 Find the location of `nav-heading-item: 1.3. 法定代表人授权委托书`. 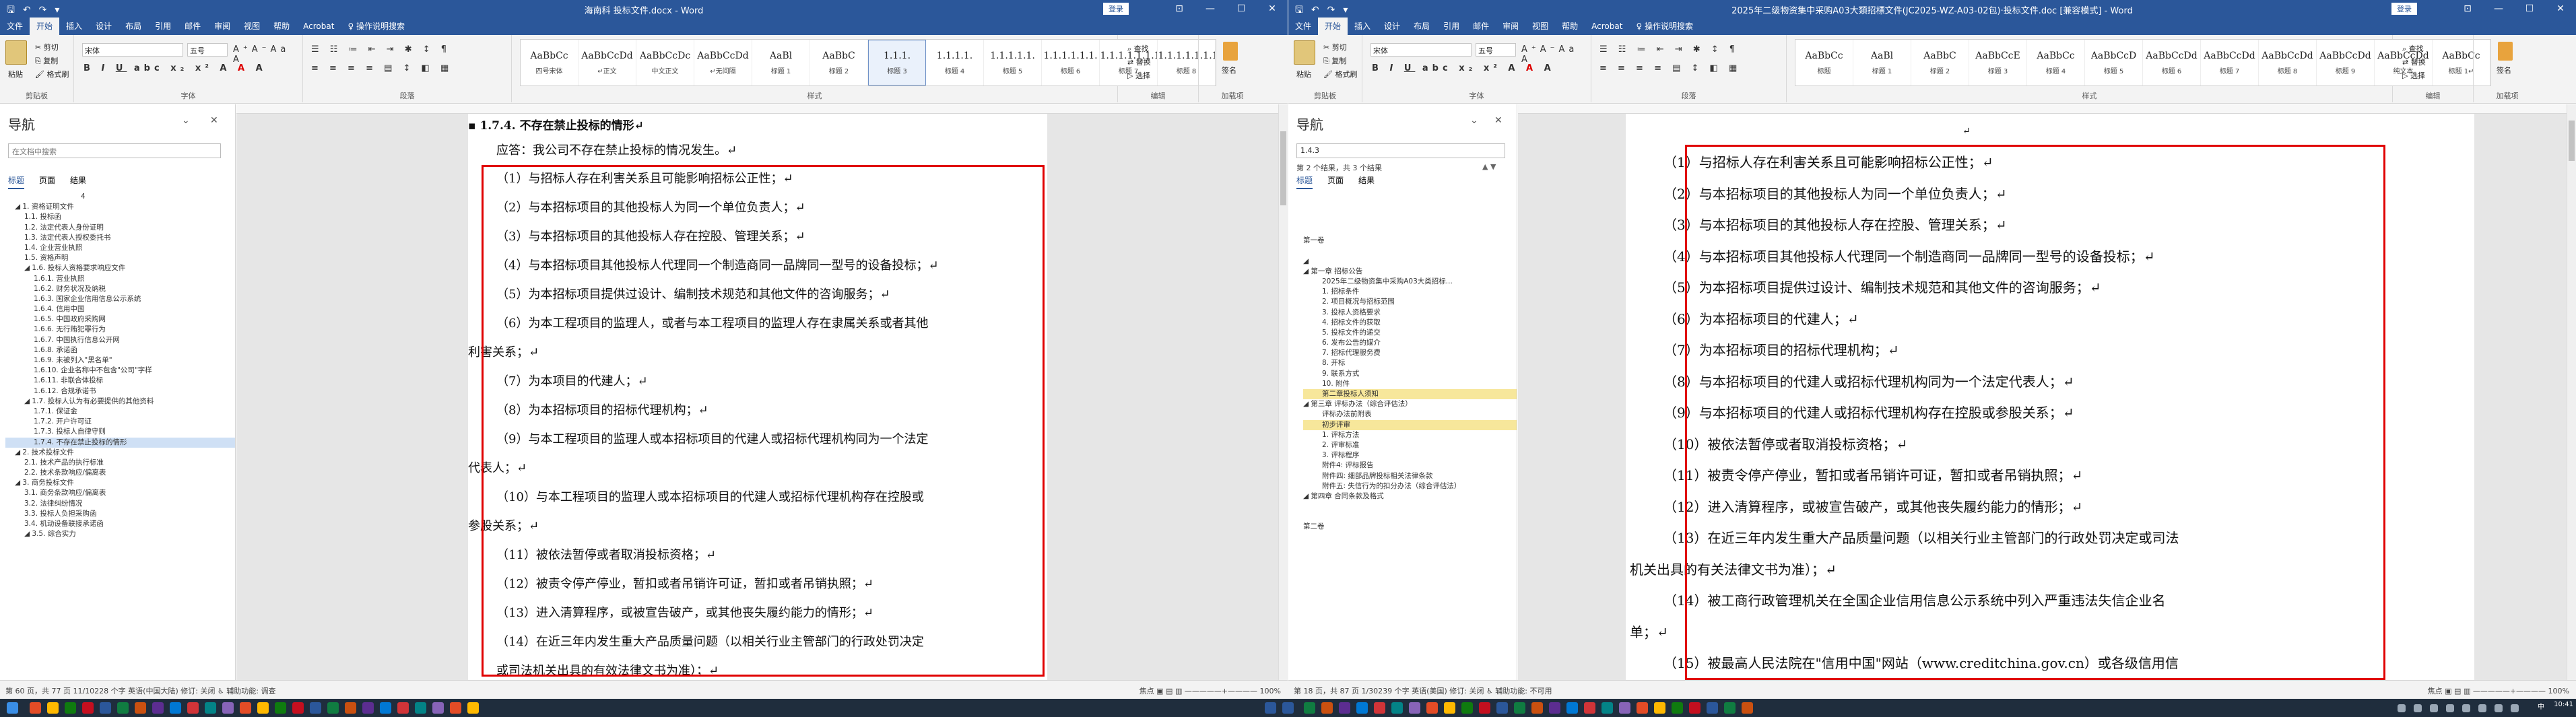

nav-heading-item: 1.3. 法定代表人授权委托书 is located at coordinates (120, 238).